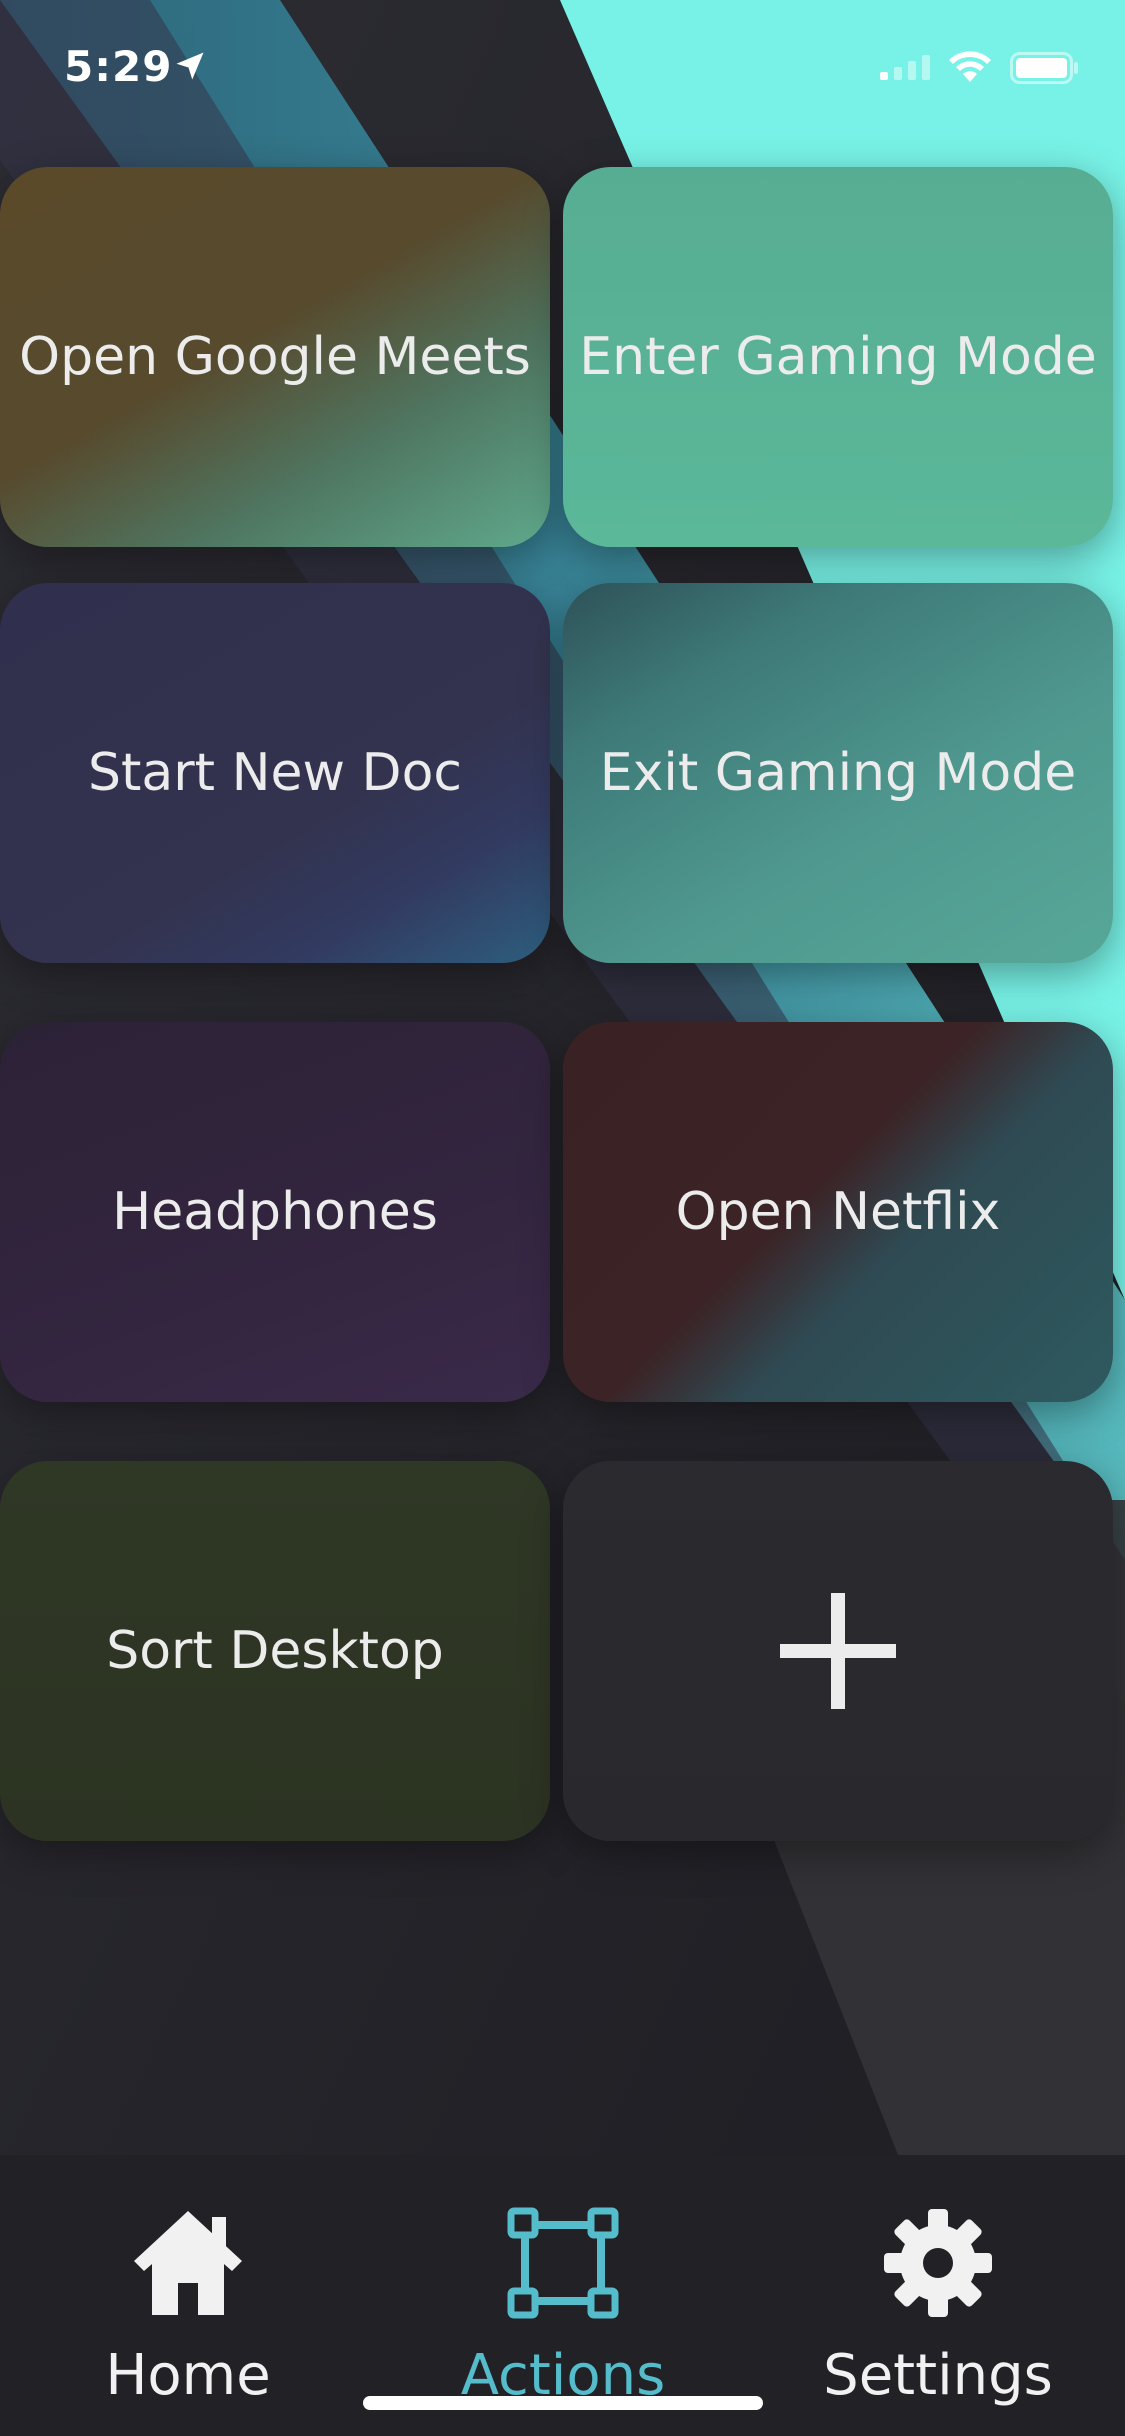 This screenshot has height=2436, width=1125. What do you see at coordinates (562, 70) in the screenshot?
I see `status-bar: 5:29` at bounding box center [562, 70].